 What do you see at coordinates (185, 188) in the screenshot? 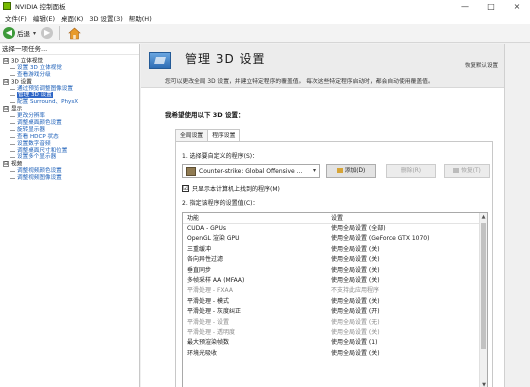
I see `show-found-checkbox: ☑` at bounding box center [185, 188].